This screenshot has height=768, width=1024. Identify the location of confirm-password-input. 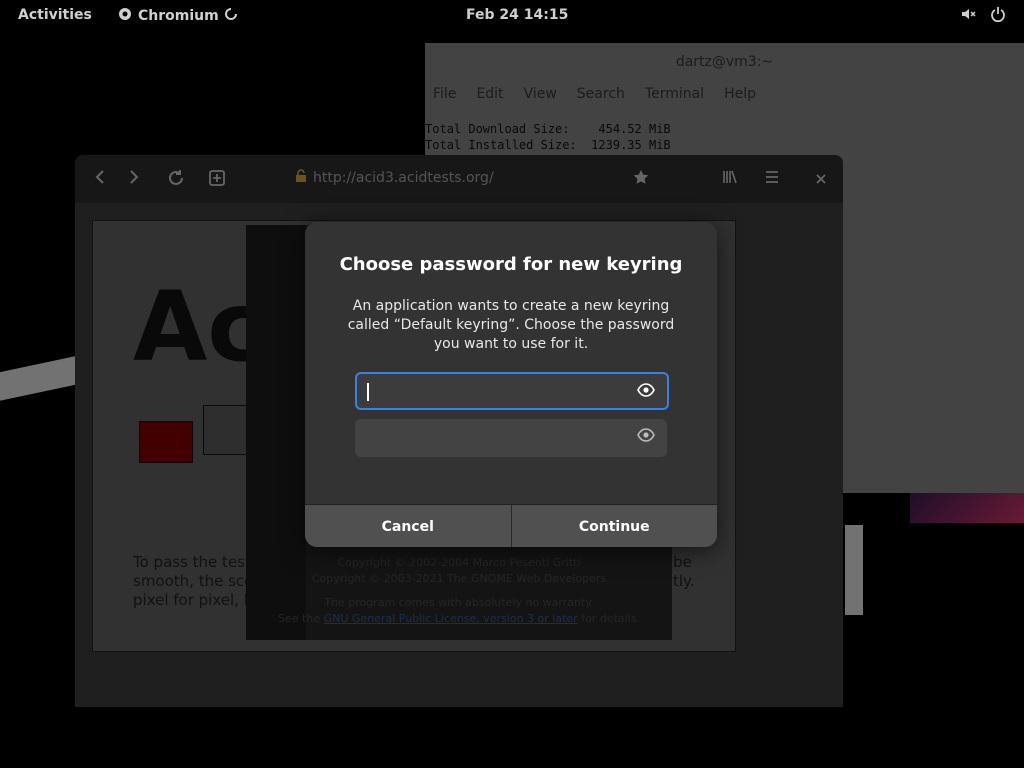
(497, 439).